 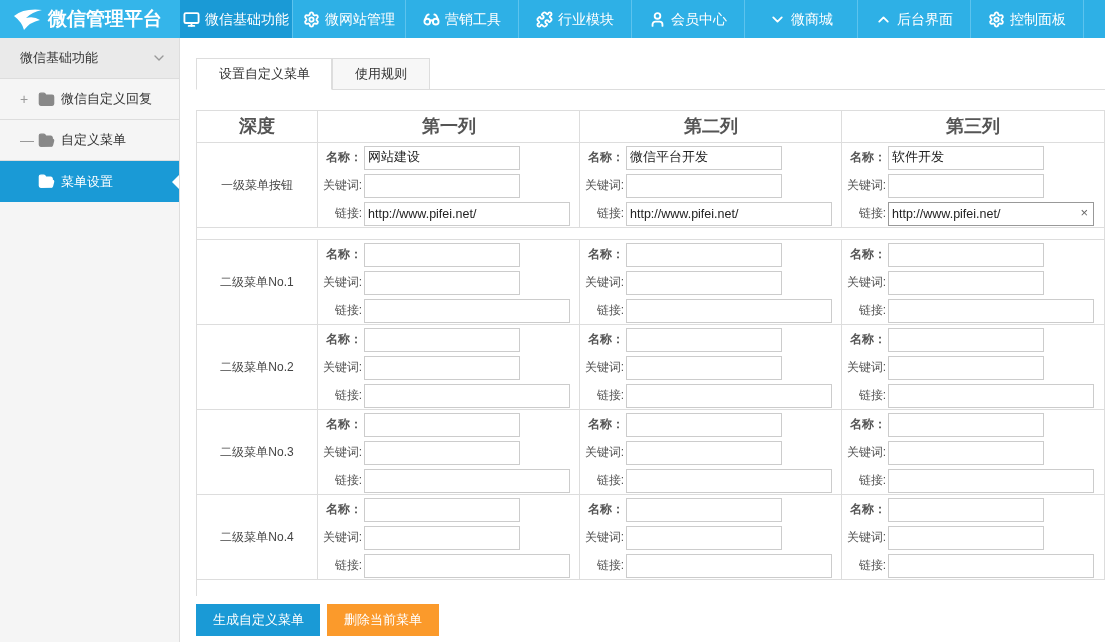 I want to click on nav-tab: 微信基础功能, so click(x=236, y=19).